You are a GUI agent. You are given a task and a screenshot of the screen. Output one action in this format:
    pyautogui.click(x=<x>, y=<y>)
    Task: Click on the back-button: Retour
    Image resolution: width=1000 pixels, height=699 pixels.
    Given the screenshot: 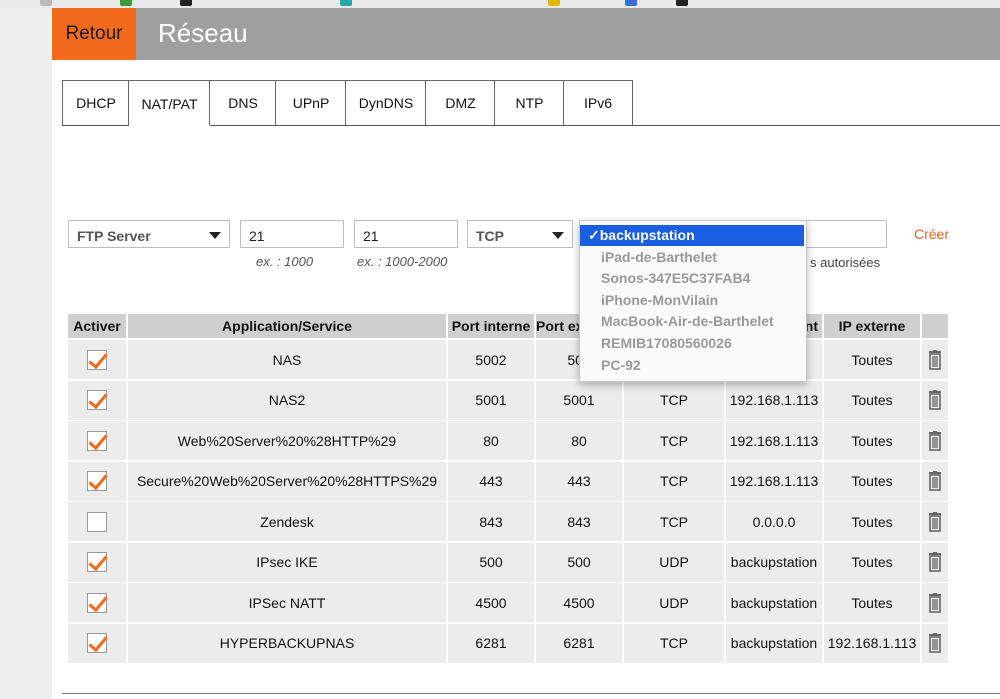 What is the action you would take?
    pyautogui.click(x=94, y=34)
    